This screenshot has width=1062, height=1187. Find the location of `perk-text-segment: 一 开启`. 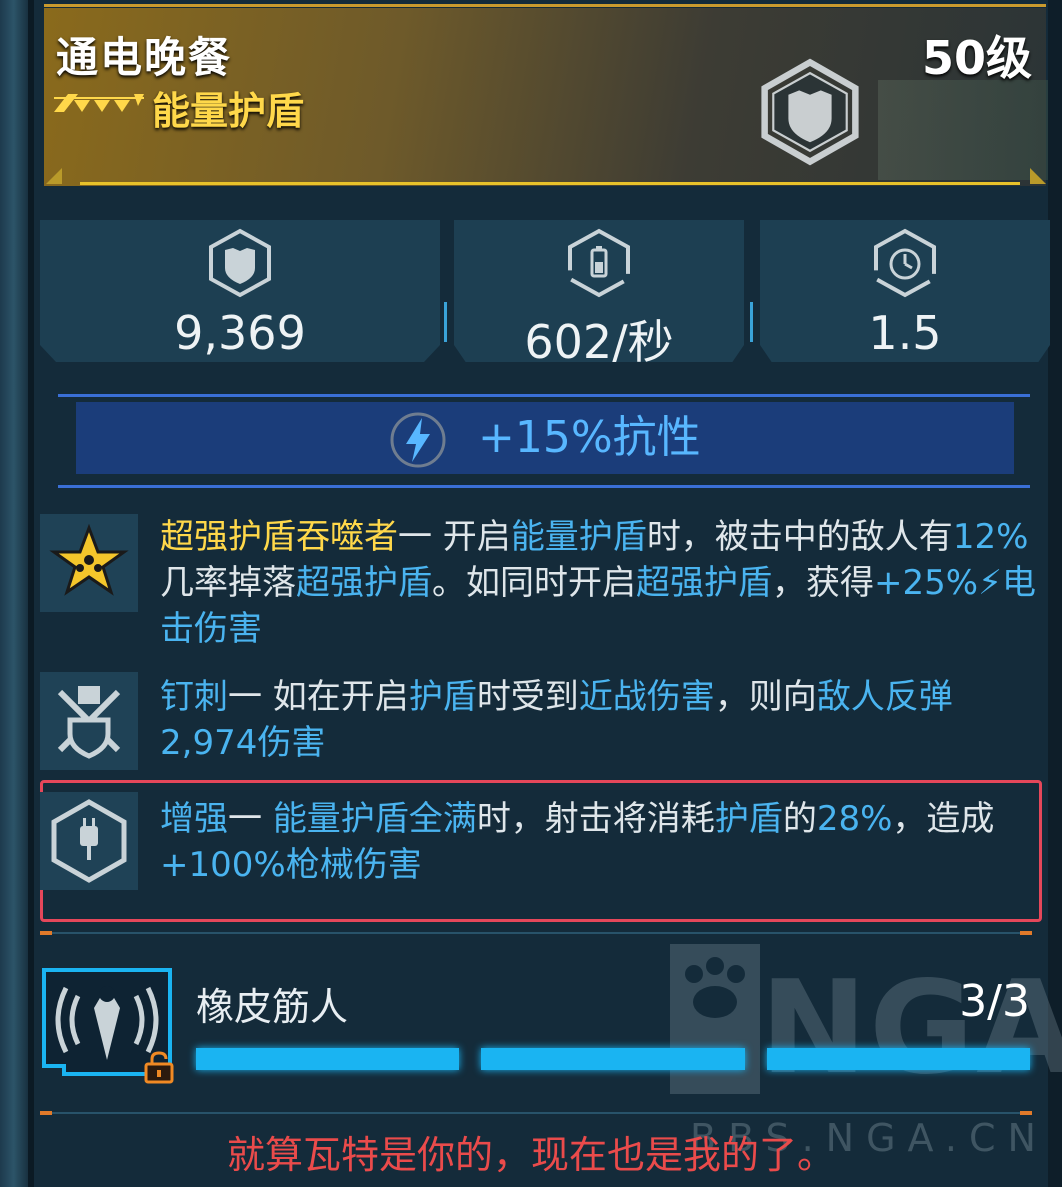

perk-text-segment: 一 开启 is located at coordinates (454, 537).